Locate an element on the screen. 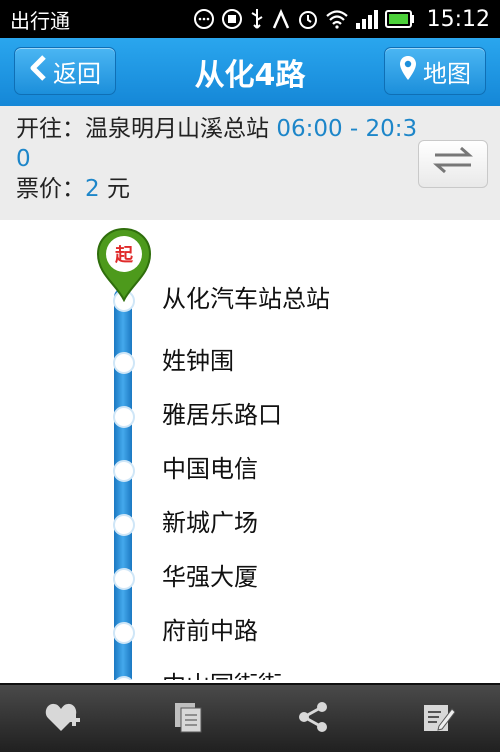 The width and height of the screenshot is (500, 752). list-item: 华强大厦 is located at coordinates (250, 578).